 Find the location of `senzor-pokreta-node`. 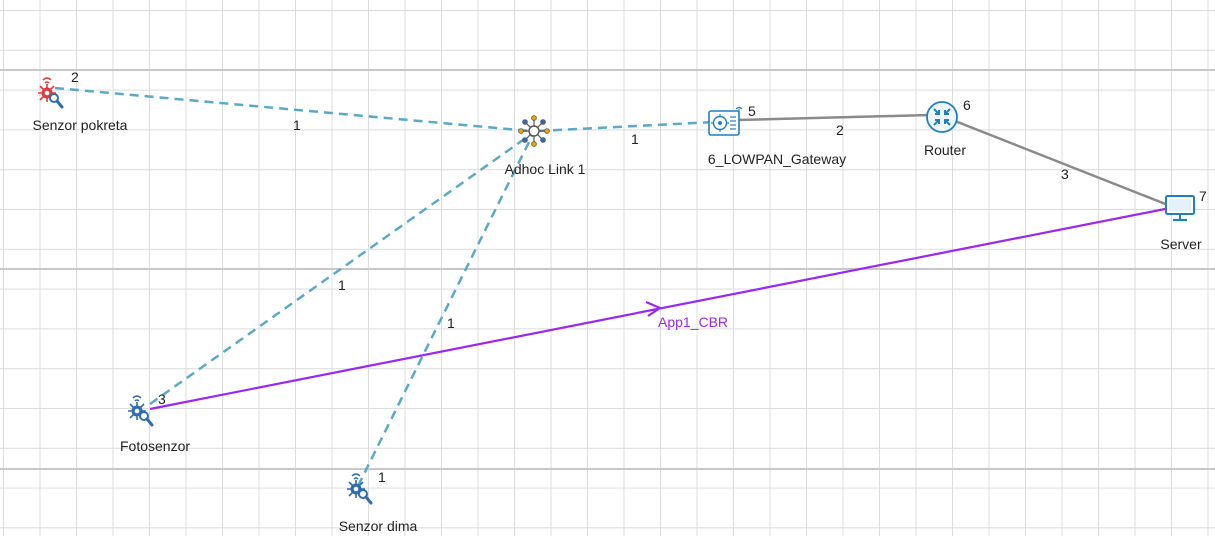

senzor-pokreta-node is located at coordinates (51, 93).